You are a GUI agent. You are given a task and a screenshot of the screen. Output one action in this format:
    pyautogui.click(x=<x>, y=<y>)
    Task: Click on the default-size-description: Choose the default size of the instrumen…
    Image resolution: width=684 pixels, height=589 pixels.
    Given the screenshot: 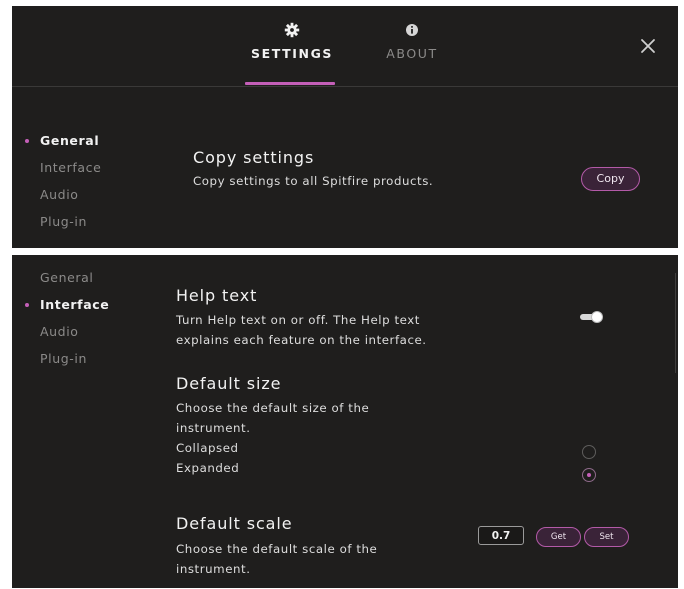 What is the action you would take?
    pyautogui.click(x=336, y=438)
    